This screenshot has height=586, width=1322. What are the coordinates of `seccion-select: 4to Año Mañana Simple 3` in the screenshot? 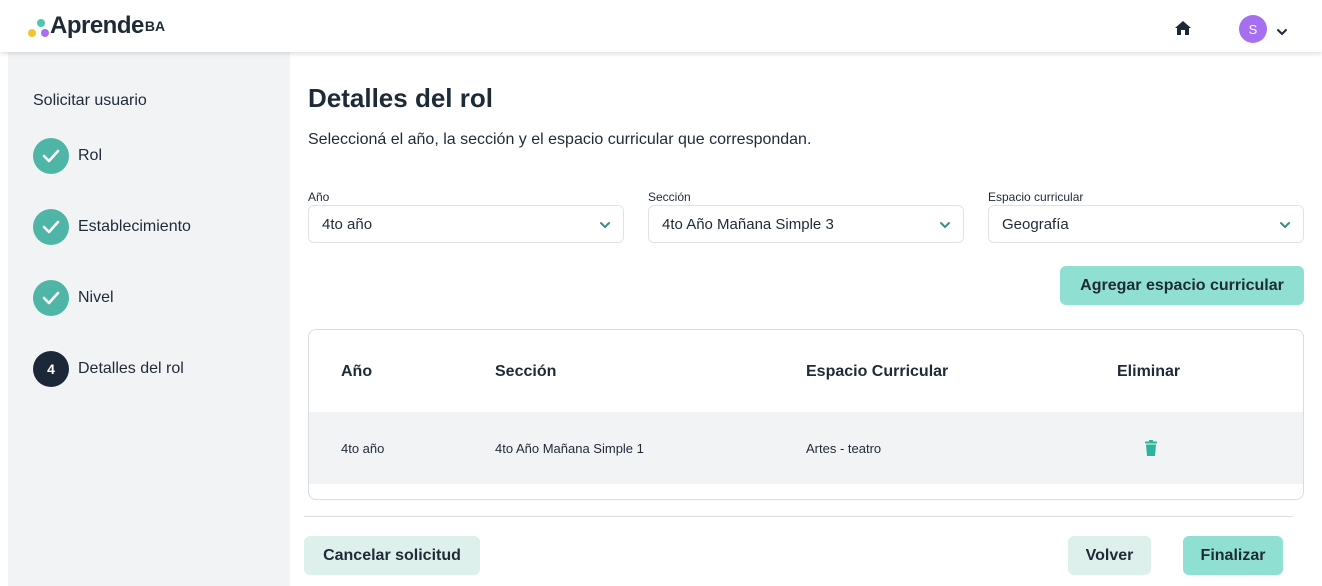 It's located at (806, 224).